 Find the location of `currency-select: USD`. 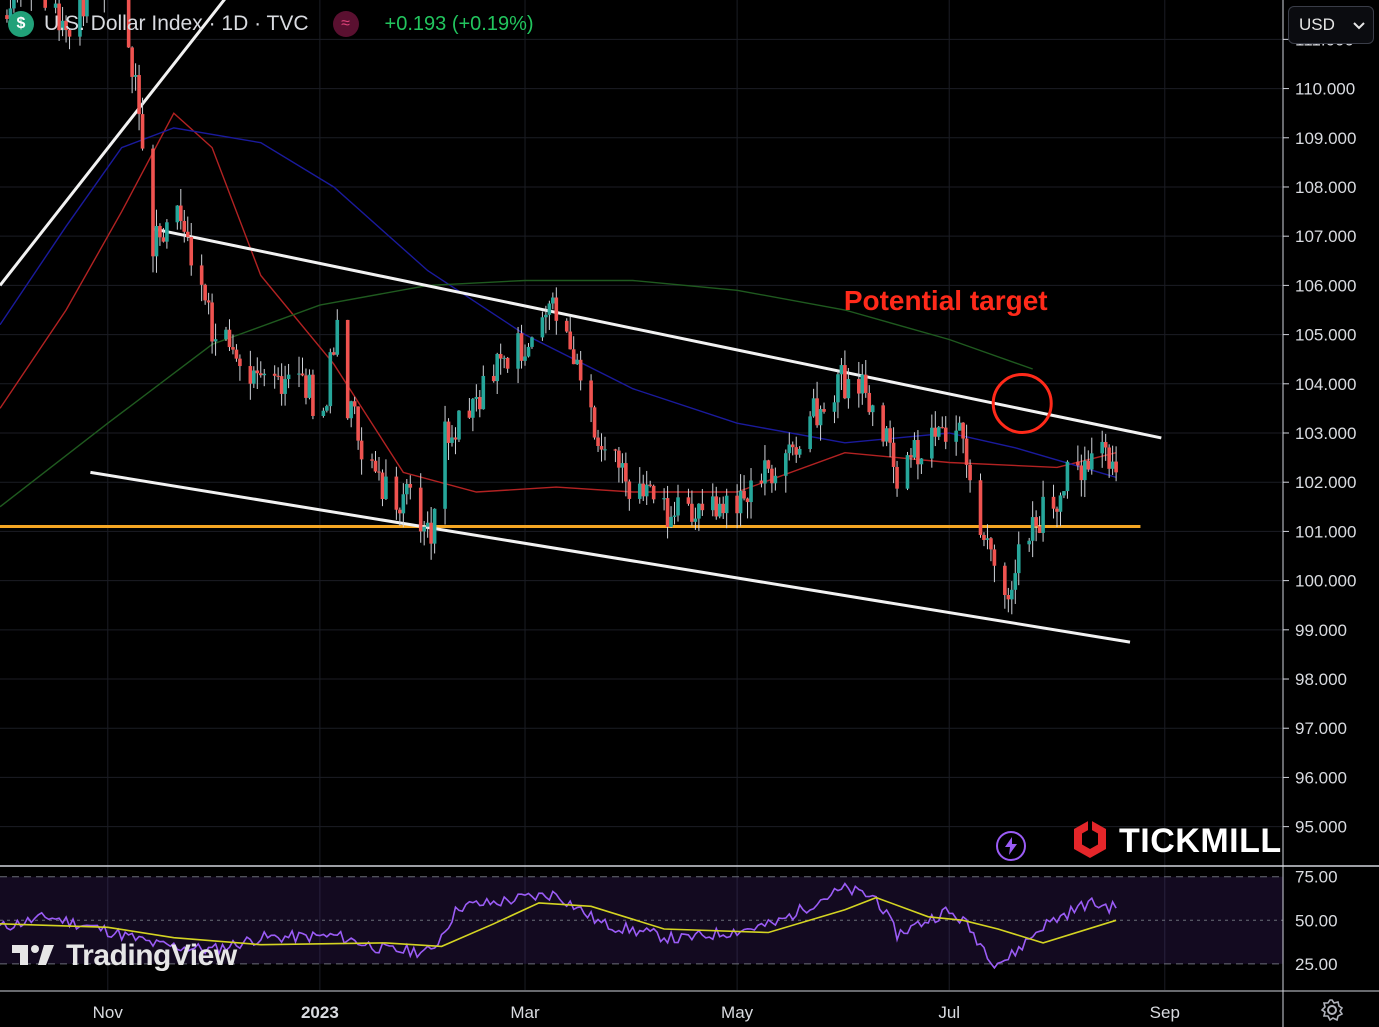

currency-select: USD is located at coordinates (1331, 25).